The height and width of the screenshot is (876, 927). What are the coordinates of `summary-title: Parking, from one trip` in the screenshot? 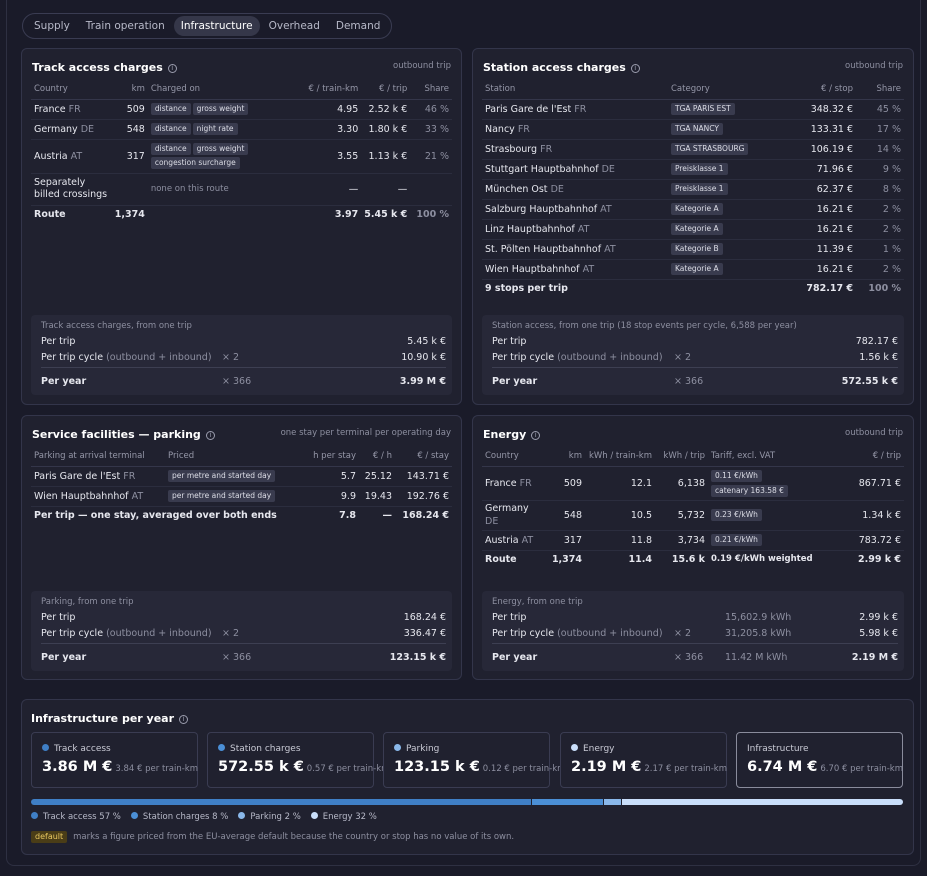 It's located at (87, 602).